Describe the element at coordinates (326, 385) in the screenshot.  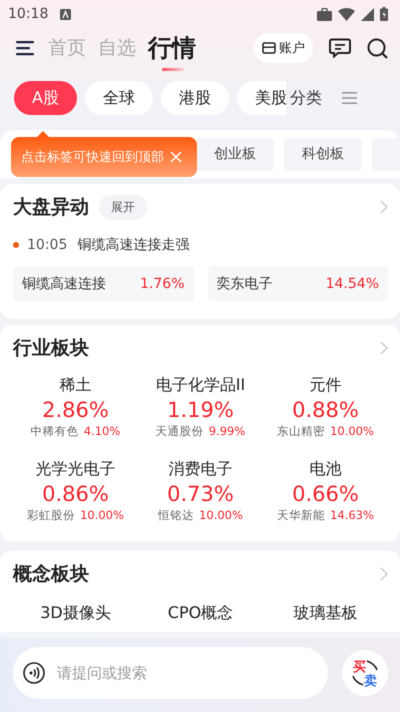
I see `sector-name: 元件` at that location.